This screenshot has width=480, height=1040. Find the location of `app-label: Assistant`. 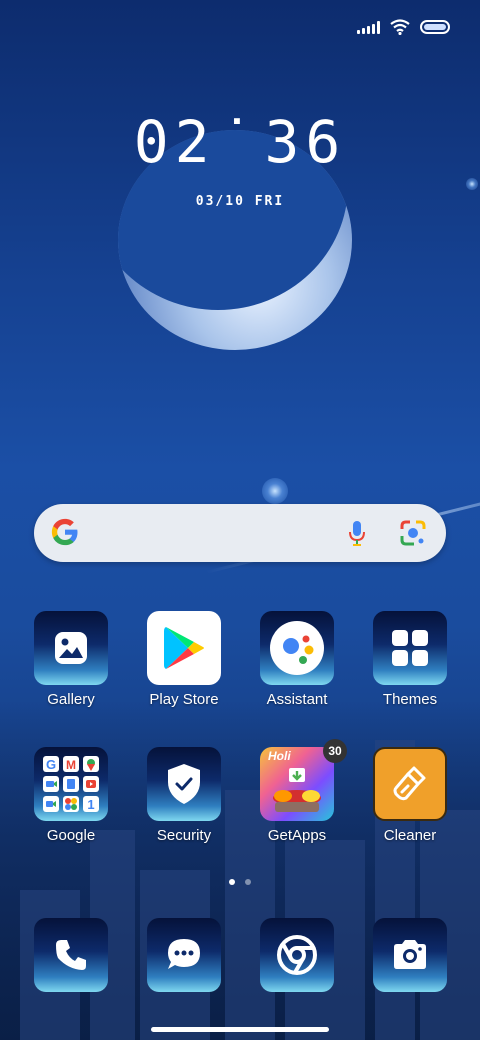

app-label: Assistant is located at coordinates (297, 699).